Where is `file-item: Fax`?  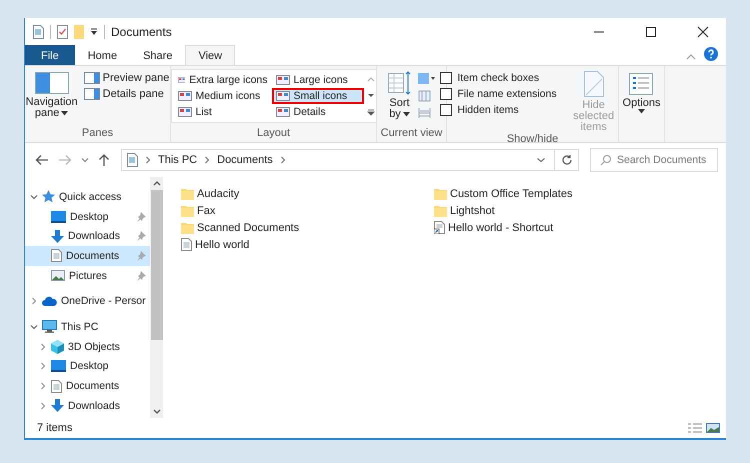 file-item: Fax is located at coordinates (307, 210).